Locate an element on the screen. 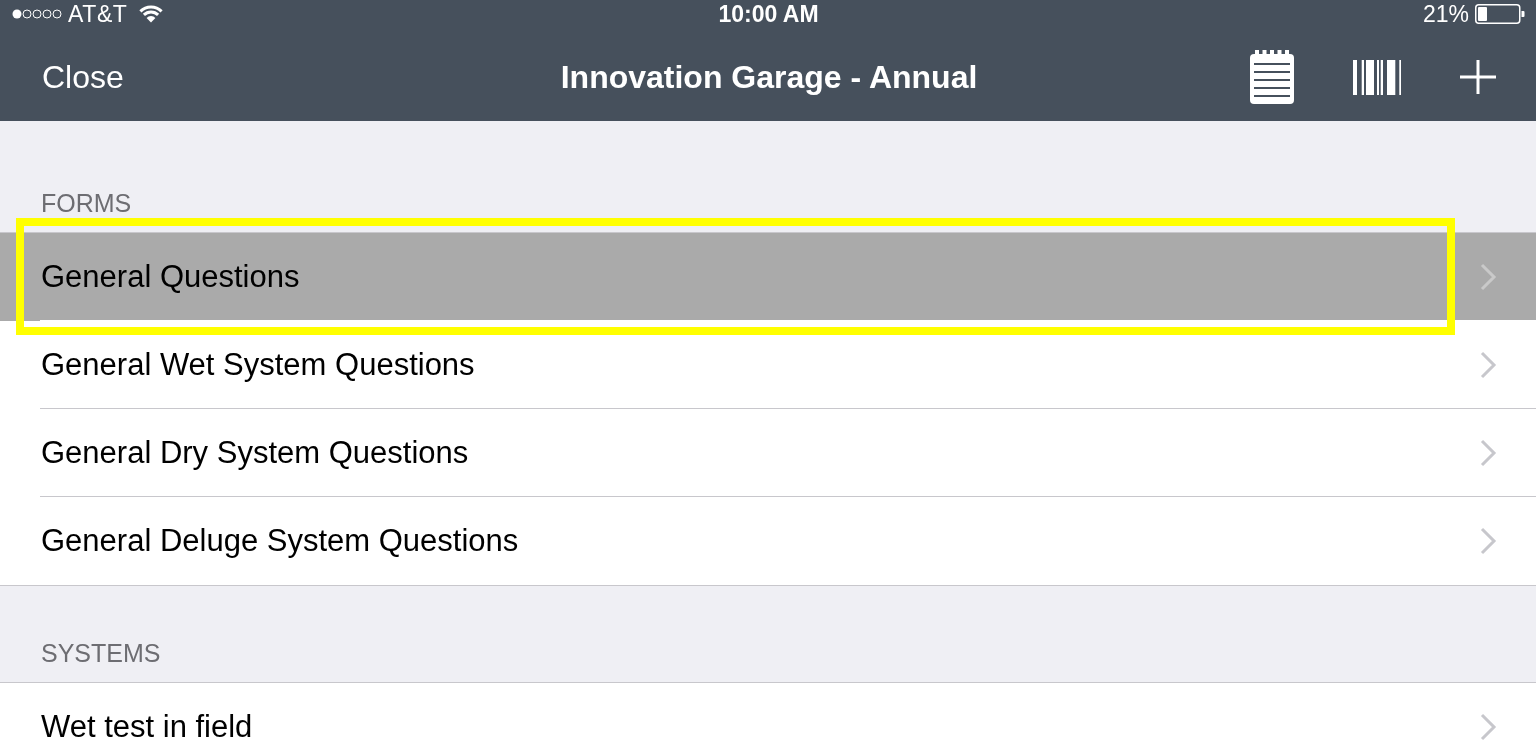 The height and width of the screenshot is (755, 1536). plus-icon is located at coordinates (1478, 77).